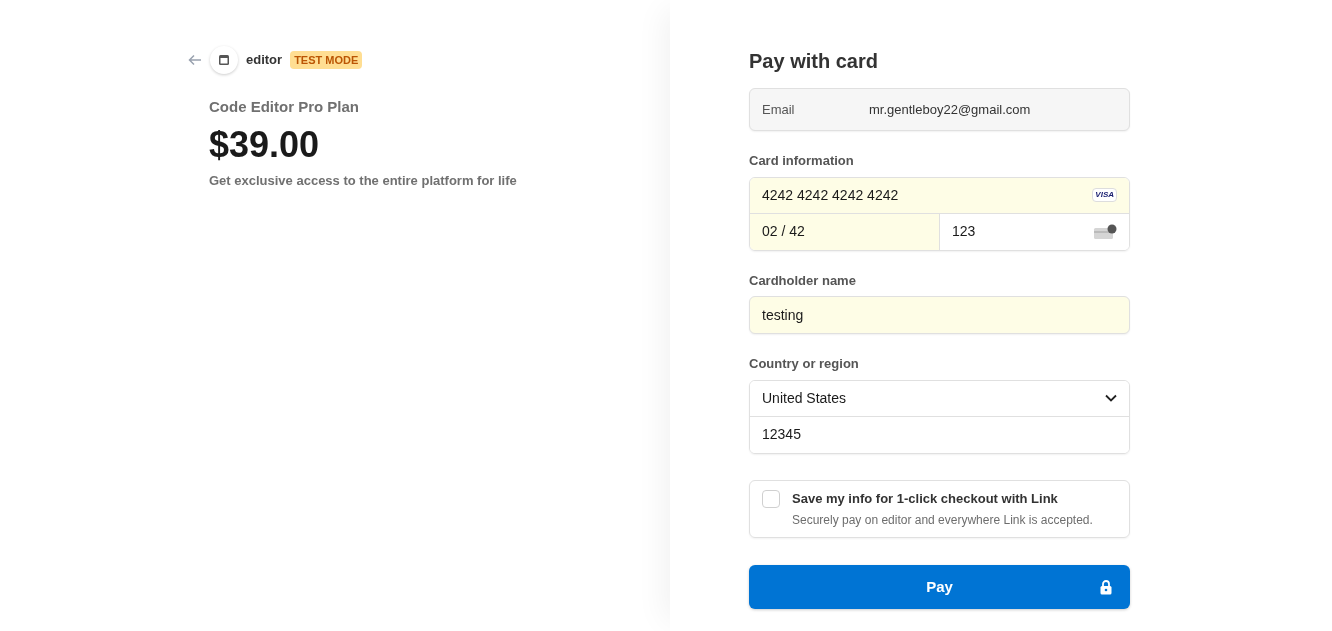 Image resolution: width=1332 pixels, height=631 pixels. I want to click on test-mode-badge: TEST MODE, so click(326, 60).